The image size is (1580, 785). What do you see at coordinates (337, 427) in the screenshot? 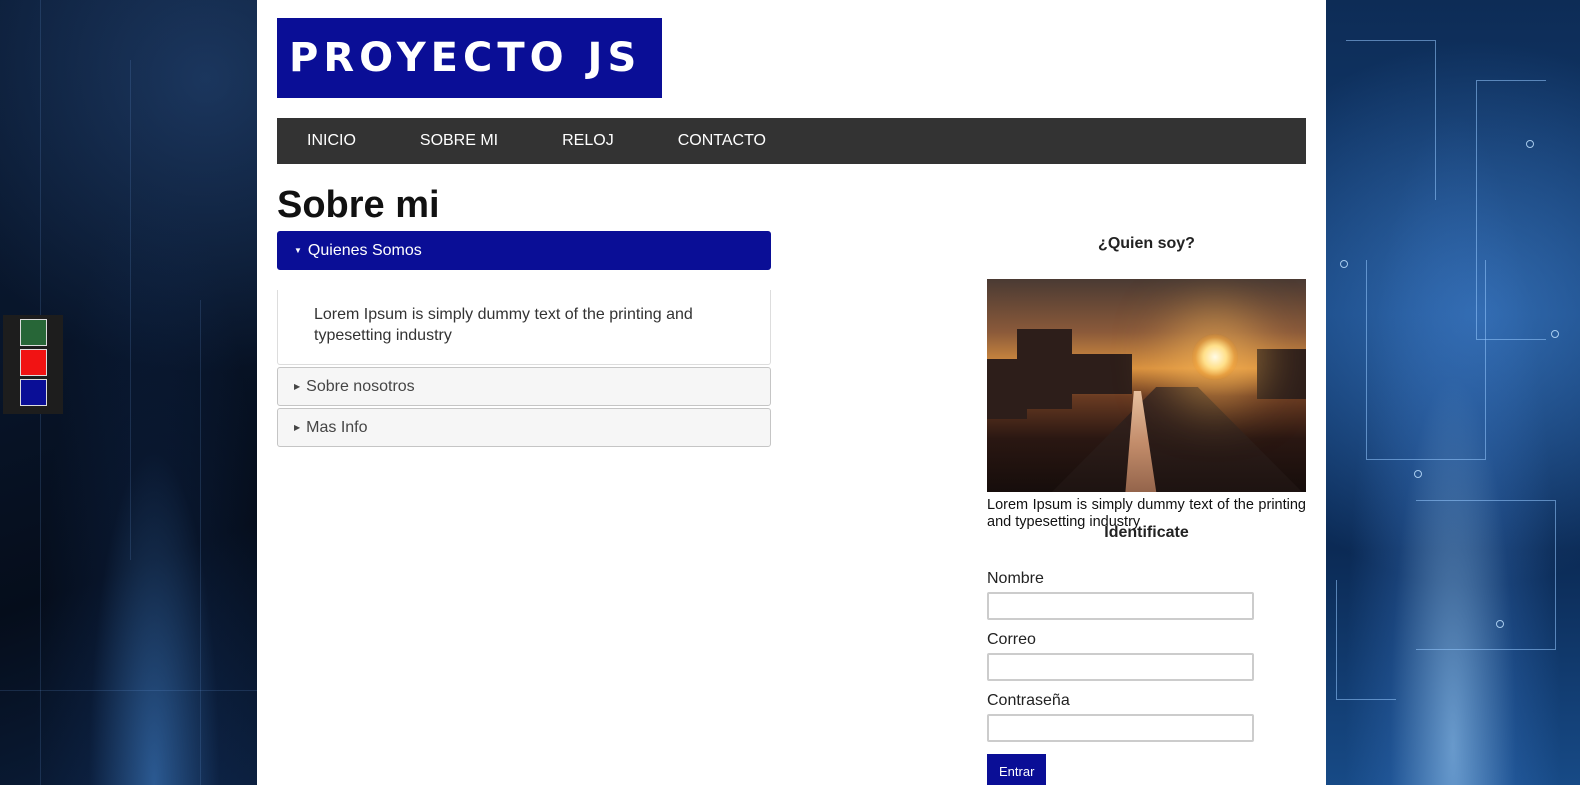
I see `accordion-header-label: Mas Info` at bounding box center [337, 427].